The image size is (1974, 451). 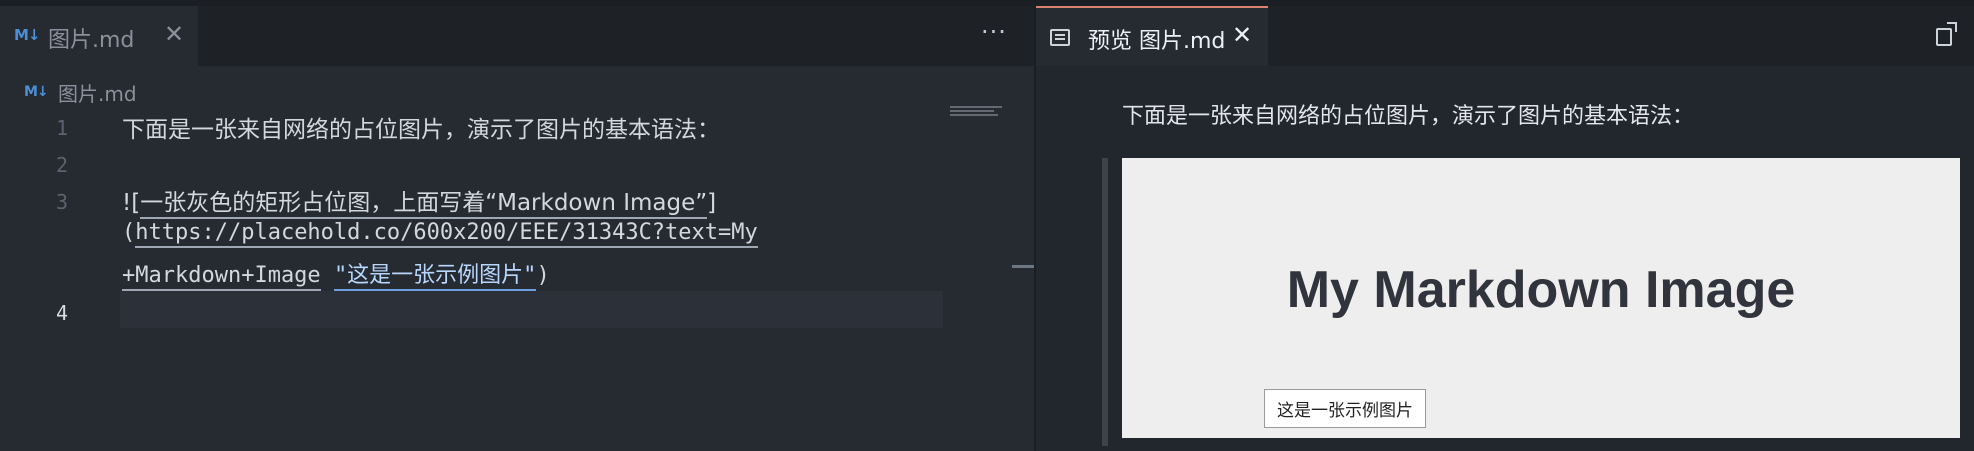 What do you see at coordinates (531, 309) in the screenshot?
I see `current-line-highlight` at bounding box center [531, 309].